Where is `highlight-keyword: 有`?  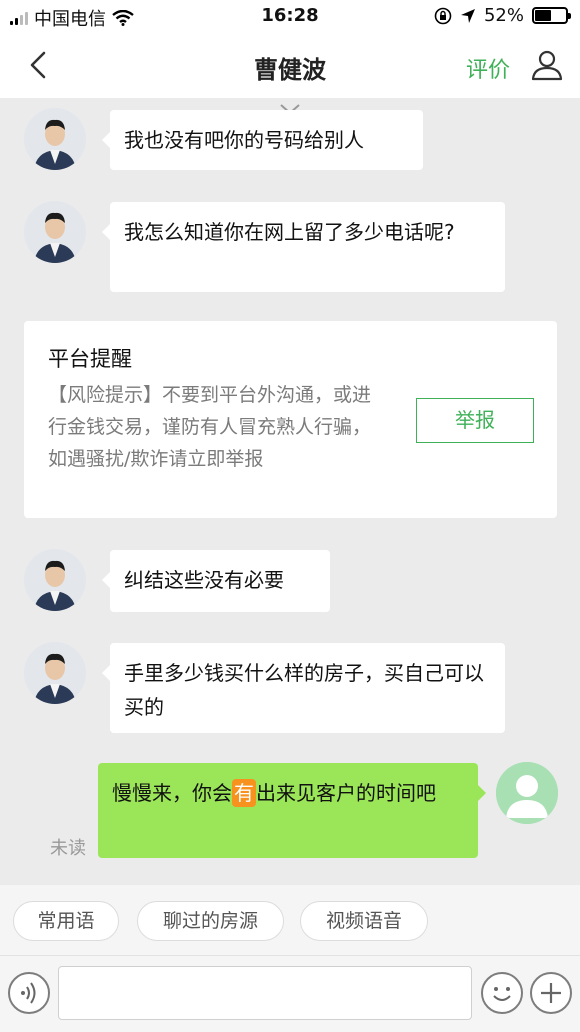
highlight-keyword: 有 is located at coordinates (244, 793).